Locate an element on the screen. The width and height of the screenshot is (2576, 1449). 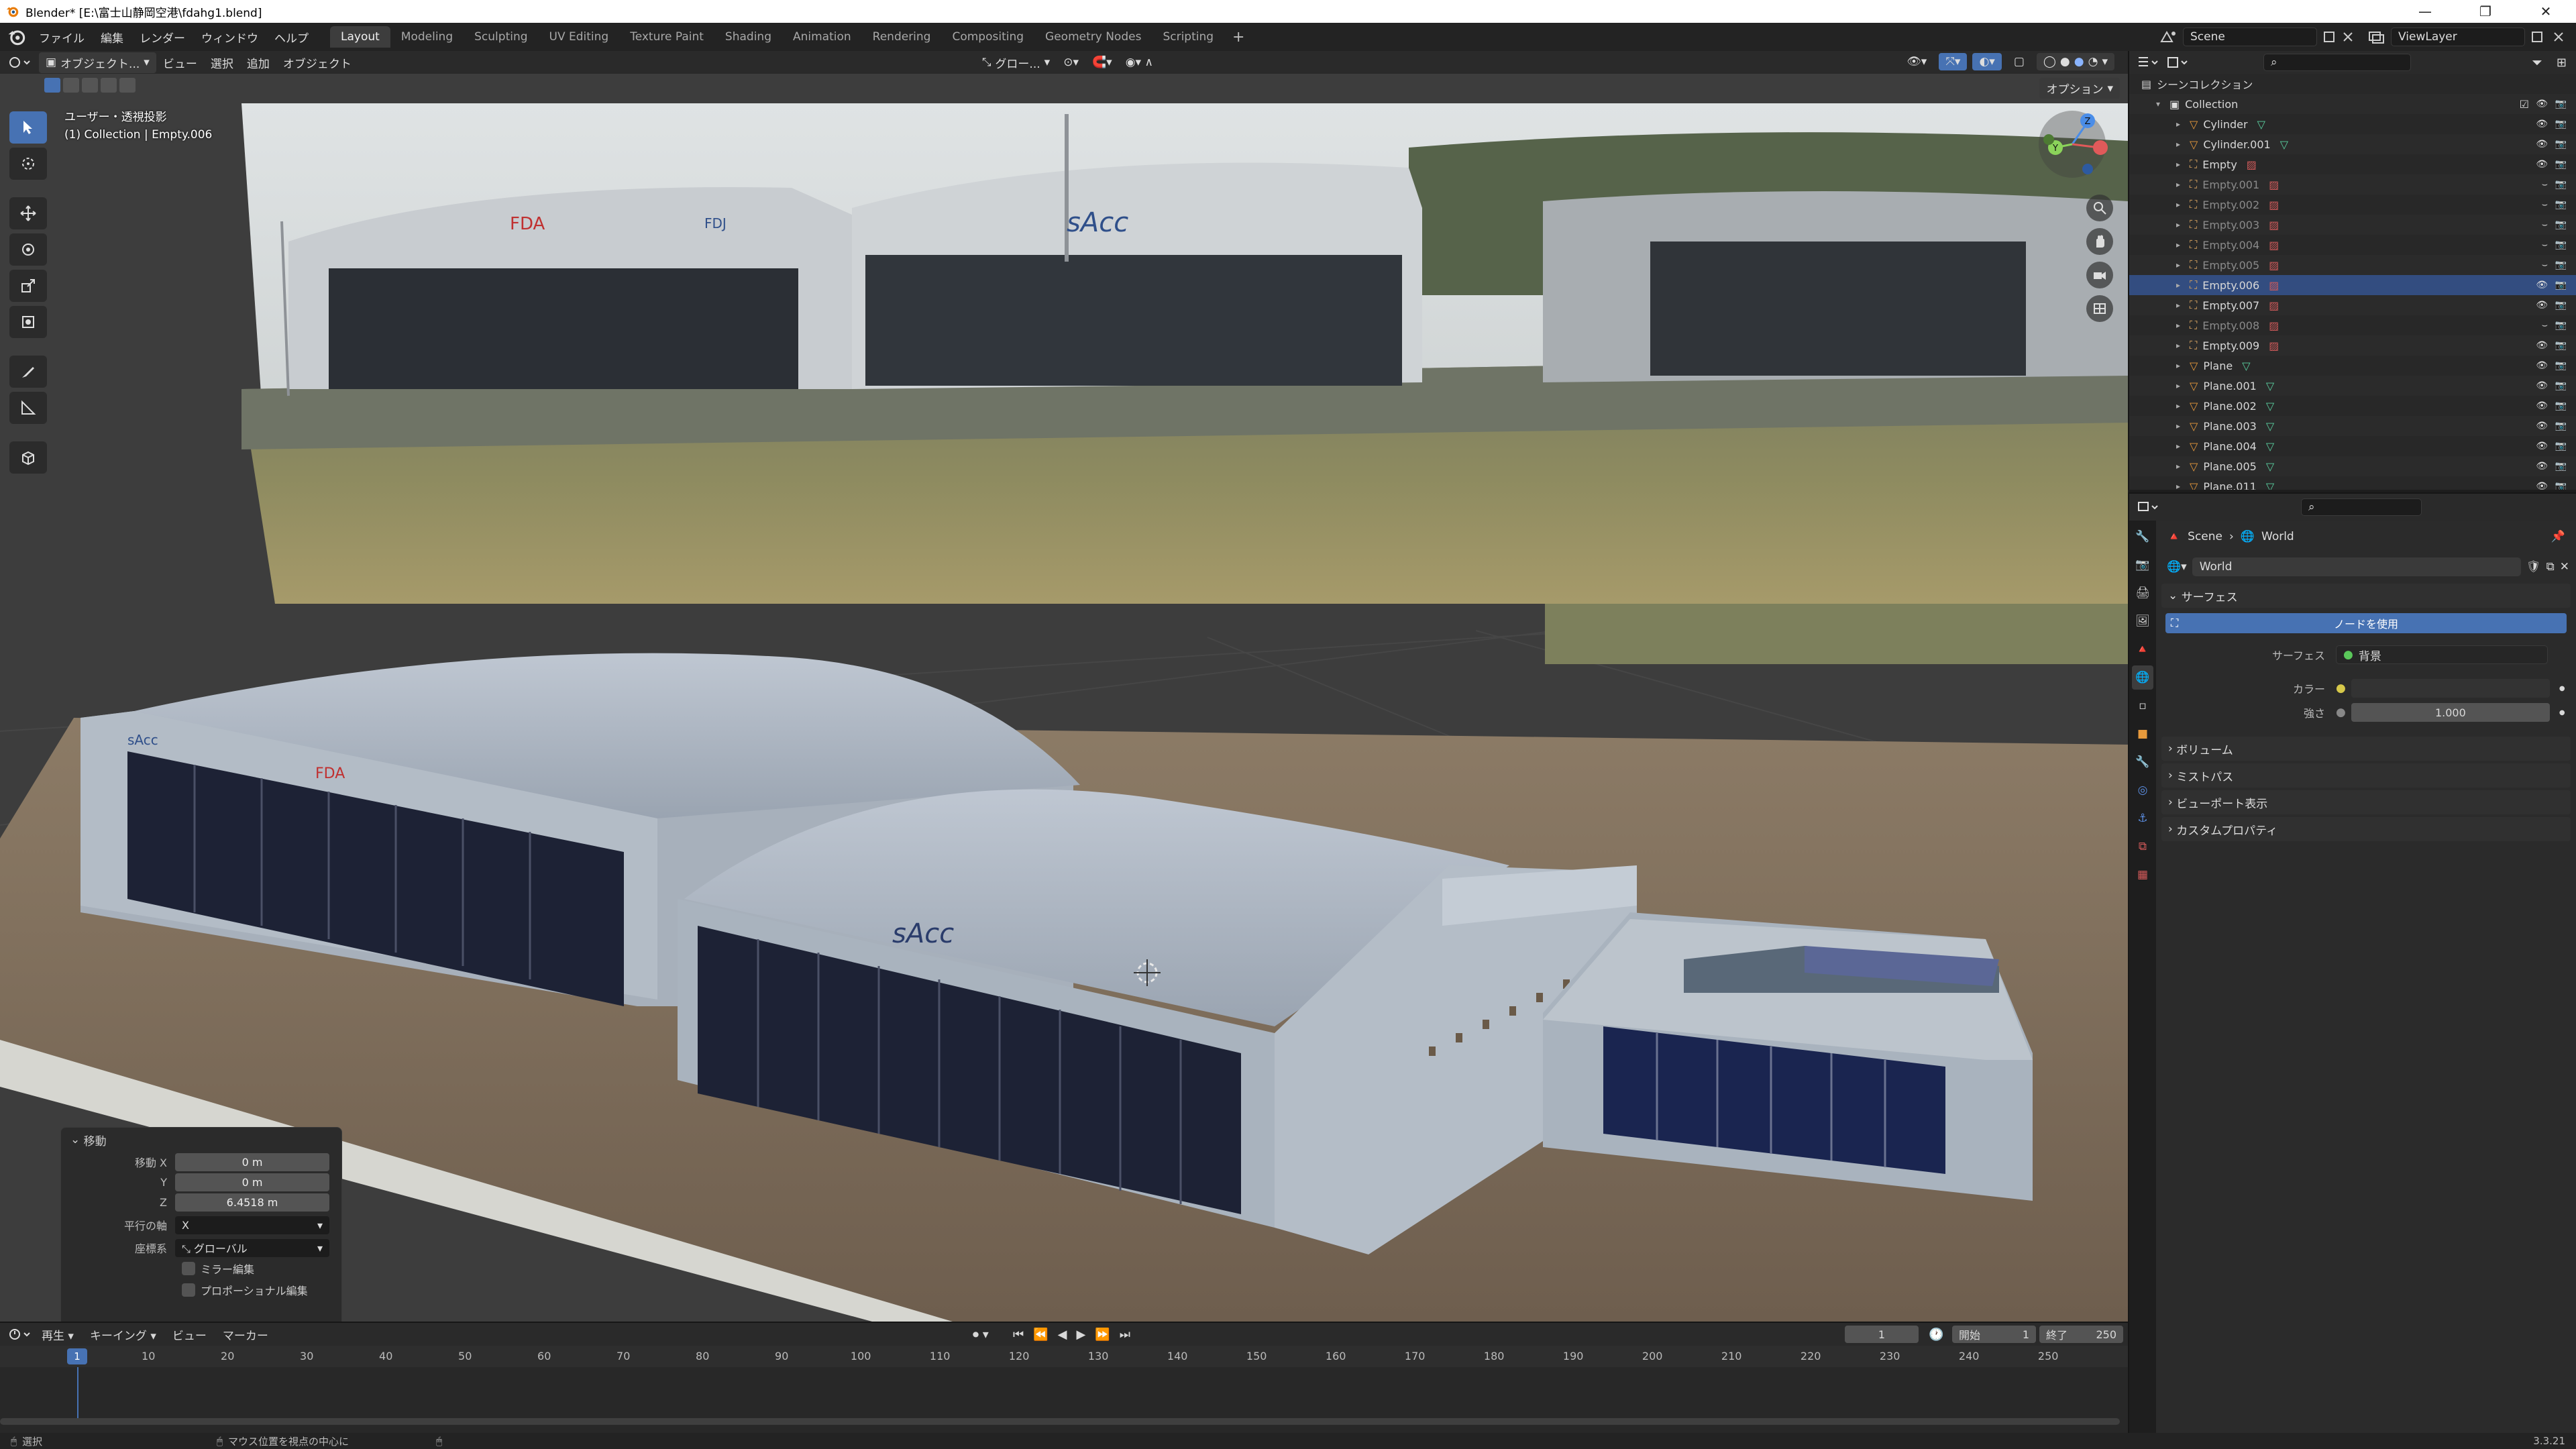
color-swatch is located at coordinates (2450, 688).